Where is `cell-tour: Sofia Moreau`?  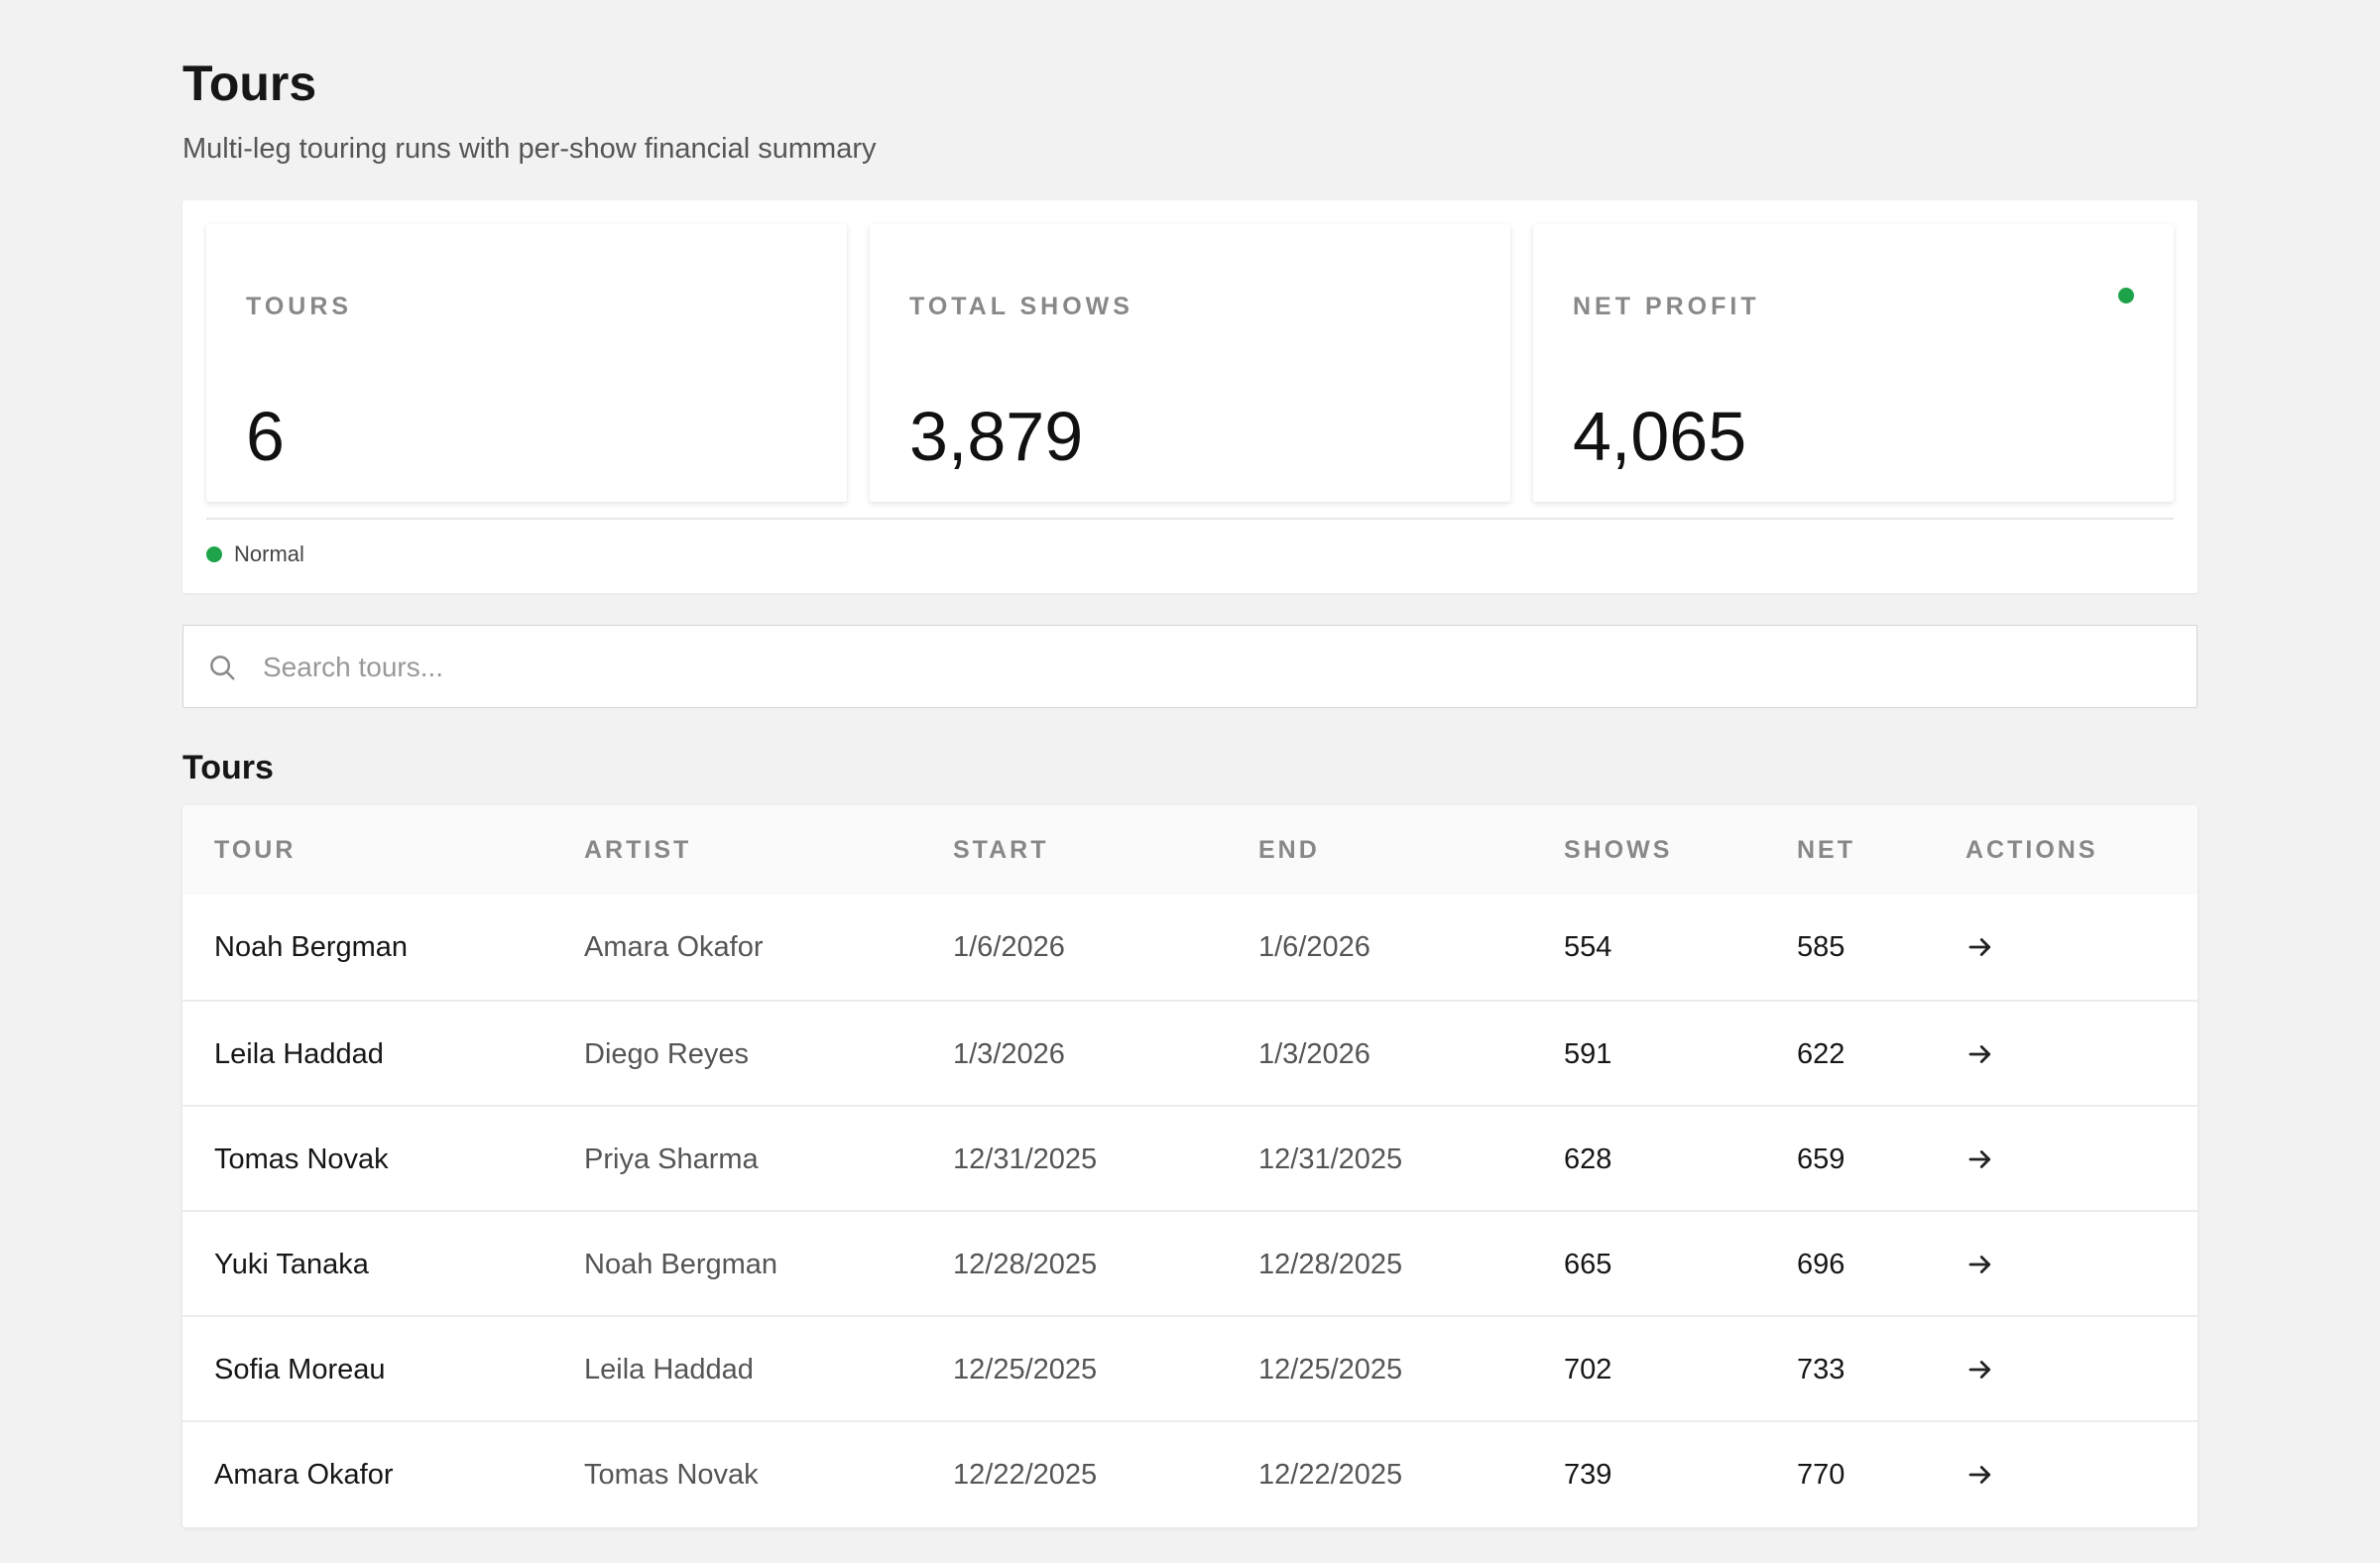
cell-tour: Sofia Moreau is located at coordinates (300, 1369).